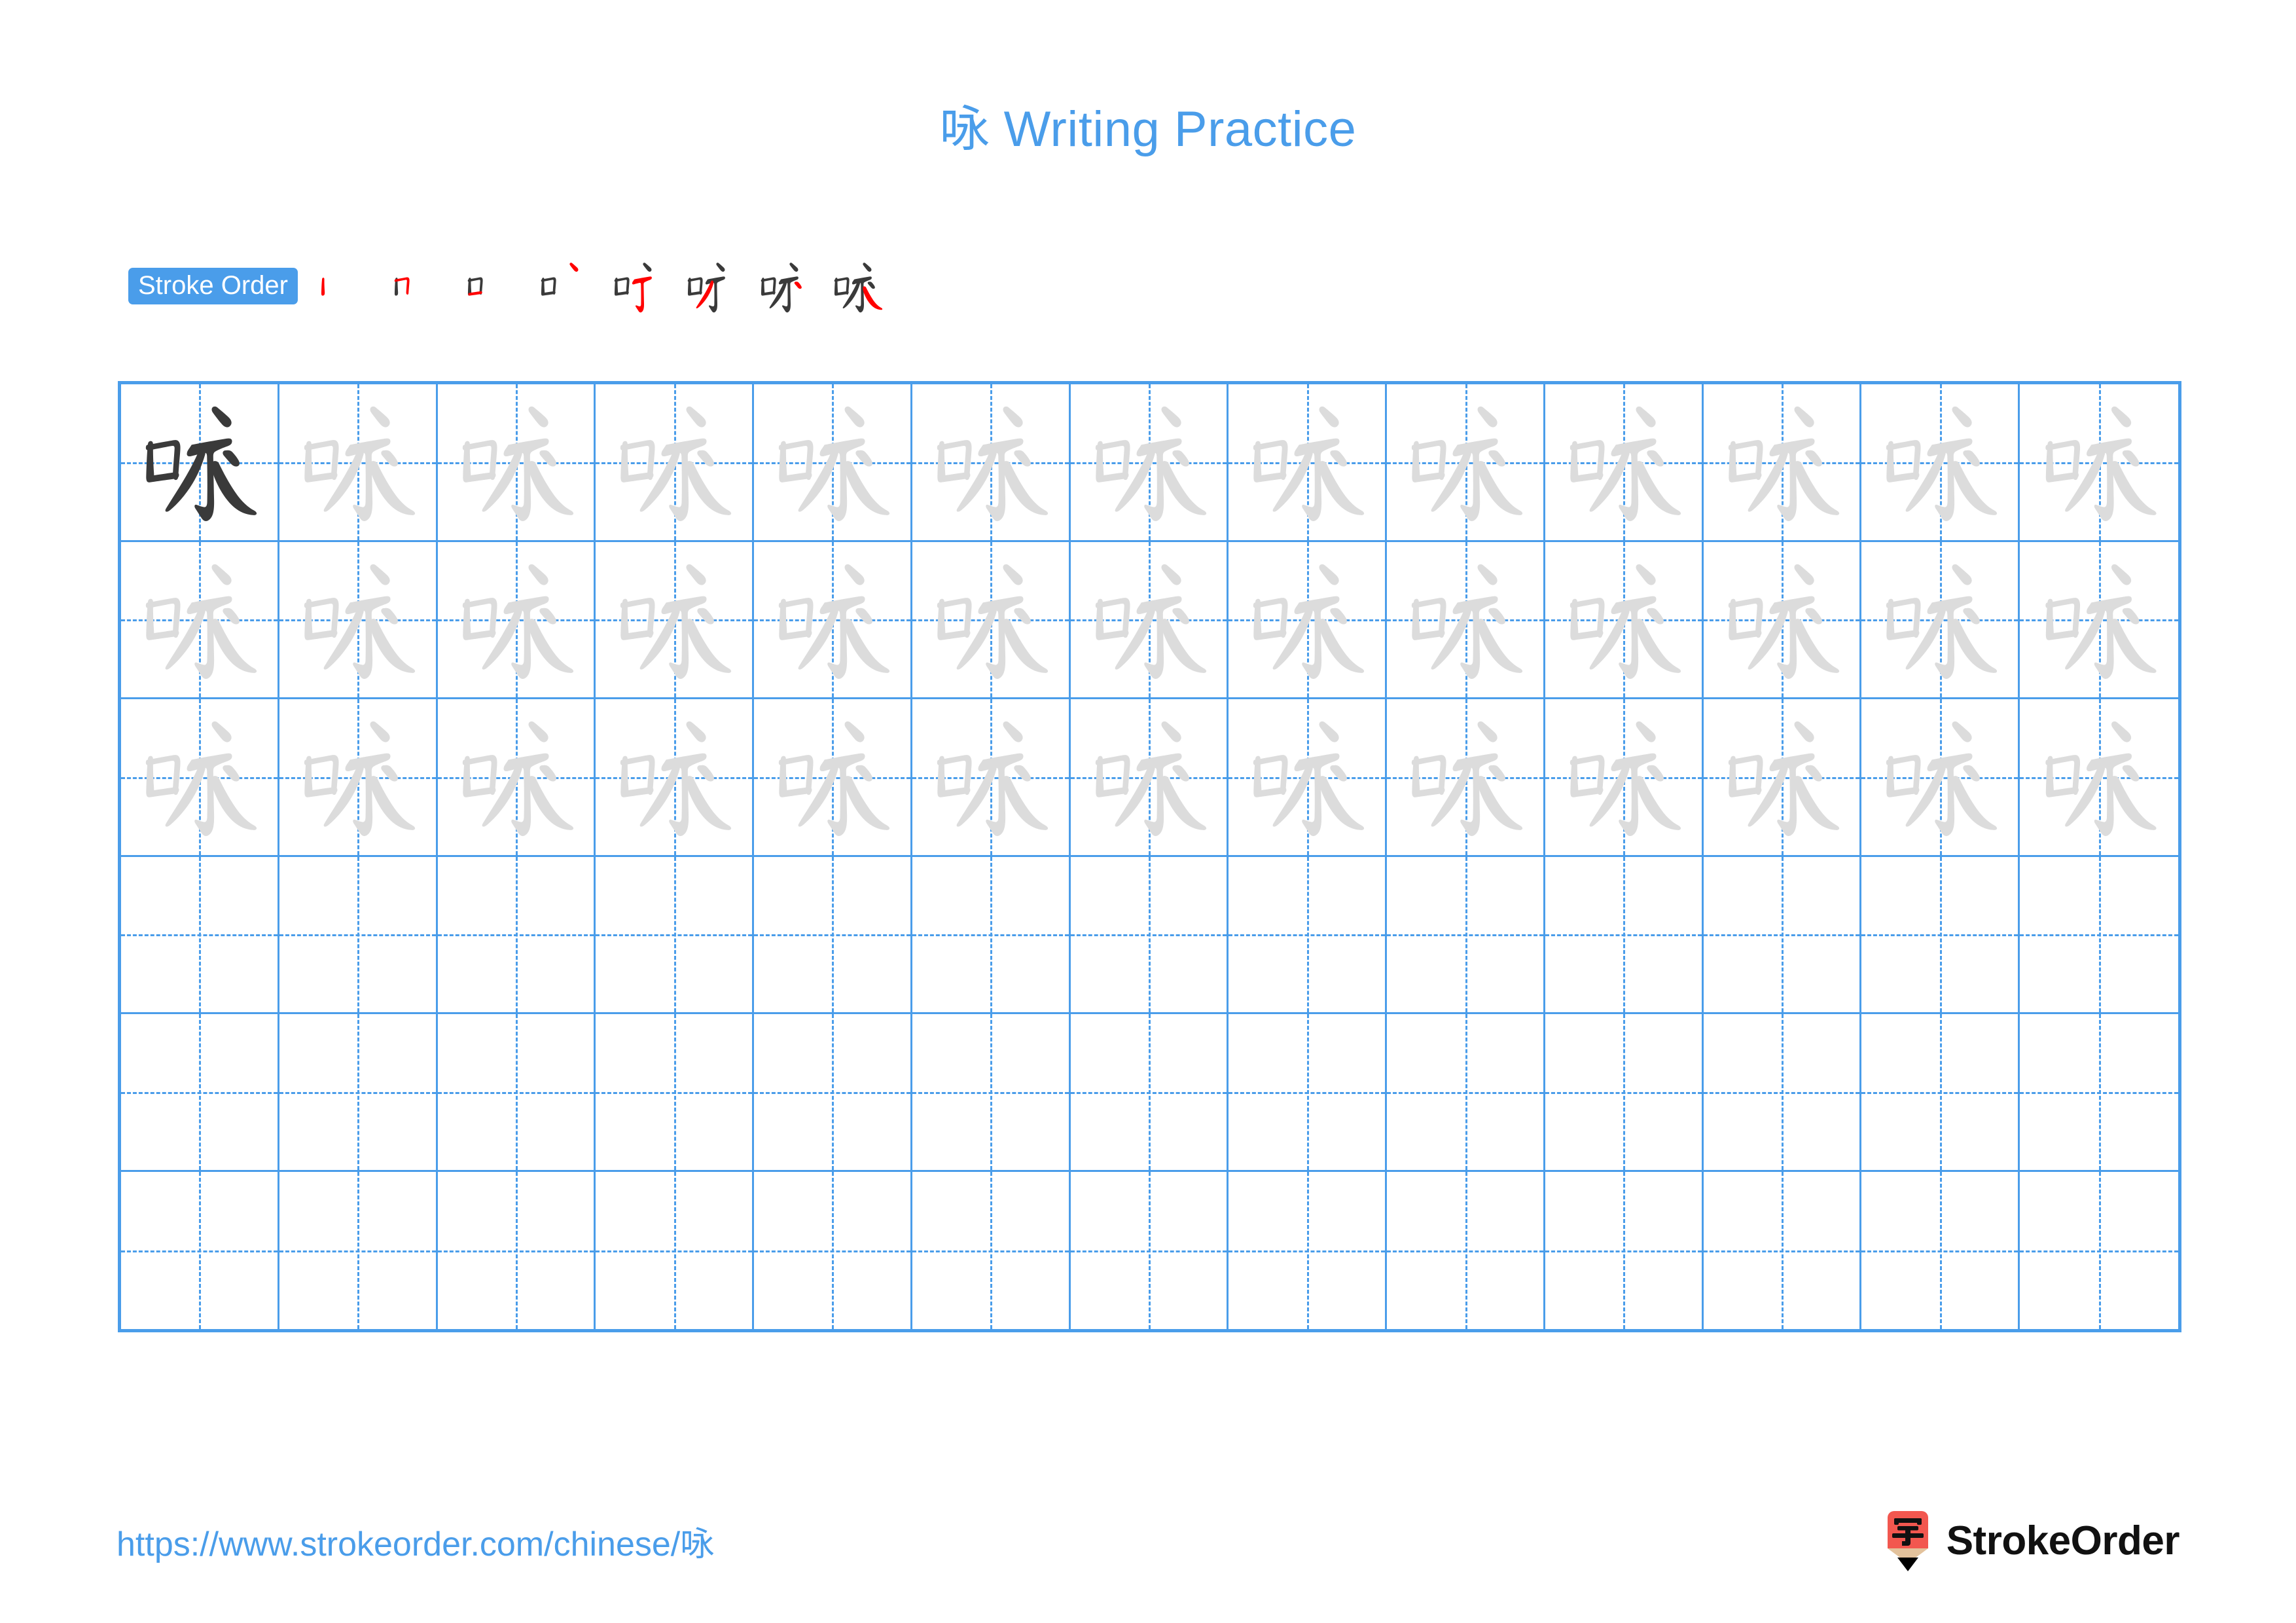 The width and height of the screenshot is (2296, 1623). I want to click on stroke-order-badge: Stroke Order, so click(213, 286).